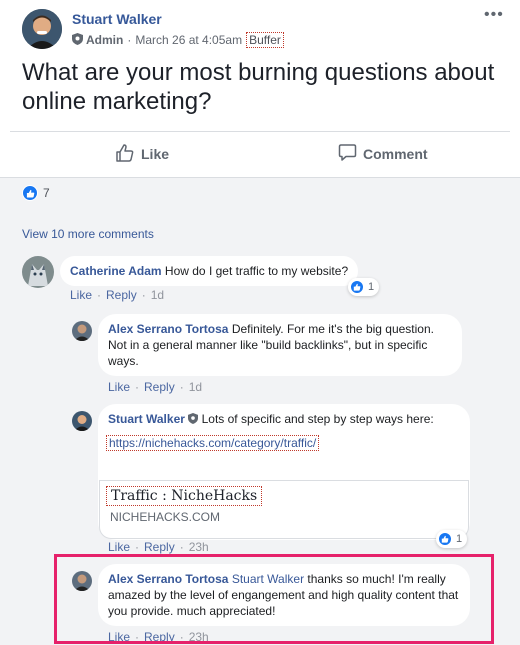  What do you see at coordinates (184, 496) in the screenshot?
I see `link-preview-title: Traffic : NicheHacks` at bounding box center [184, 496].